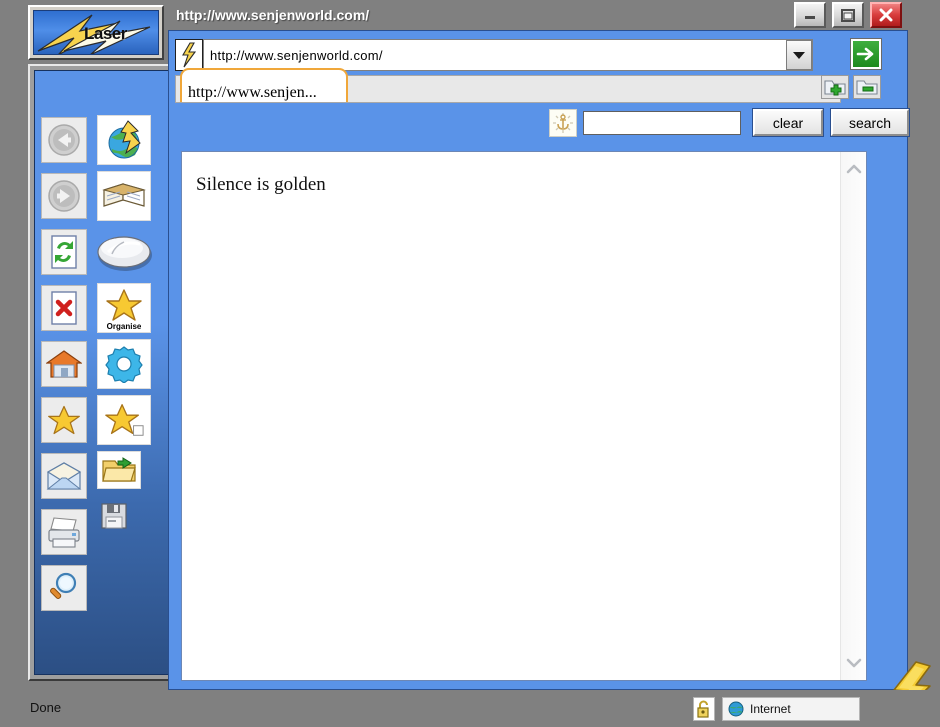  I want to click on open-padlock-icon, so click(703, 709).